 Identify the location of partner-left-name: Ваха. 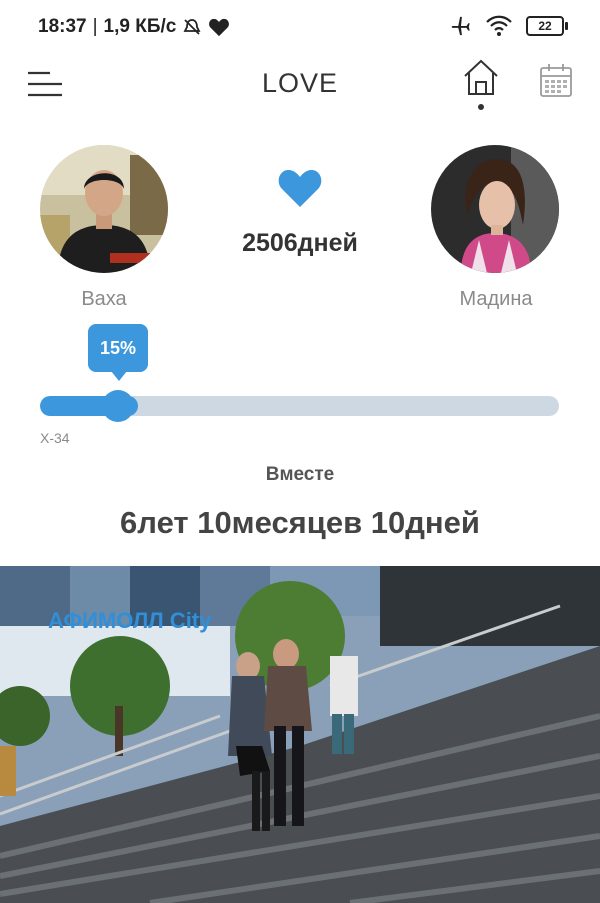
(104, 299).